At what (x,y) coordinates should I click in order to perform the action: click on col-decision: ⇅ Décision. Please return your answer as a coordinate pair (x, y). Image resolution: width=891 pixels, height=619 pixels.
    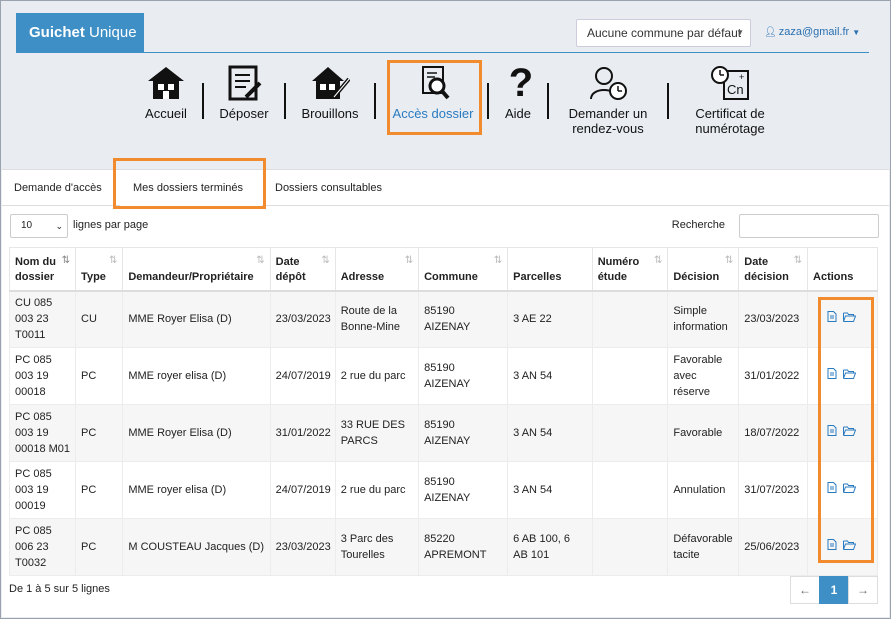
    Looking at the image, I should click on (703, 269).